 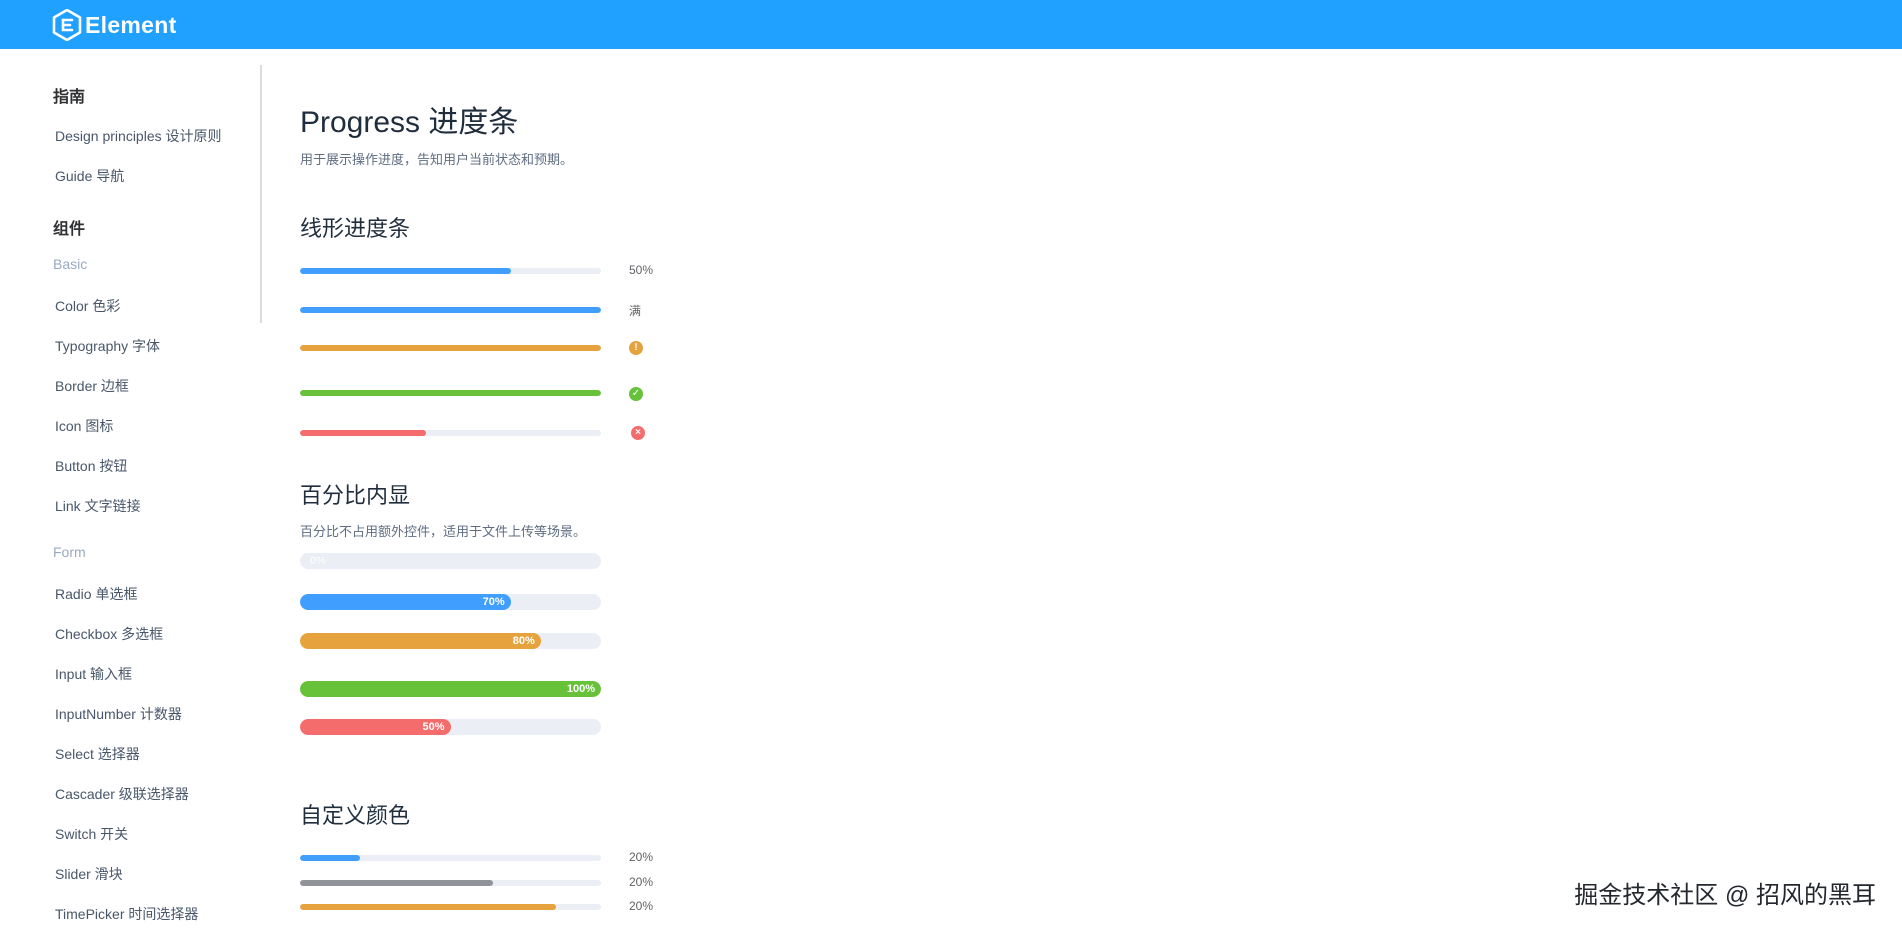 I want to click on progress-track: 80%, so click(x=450, y=641).